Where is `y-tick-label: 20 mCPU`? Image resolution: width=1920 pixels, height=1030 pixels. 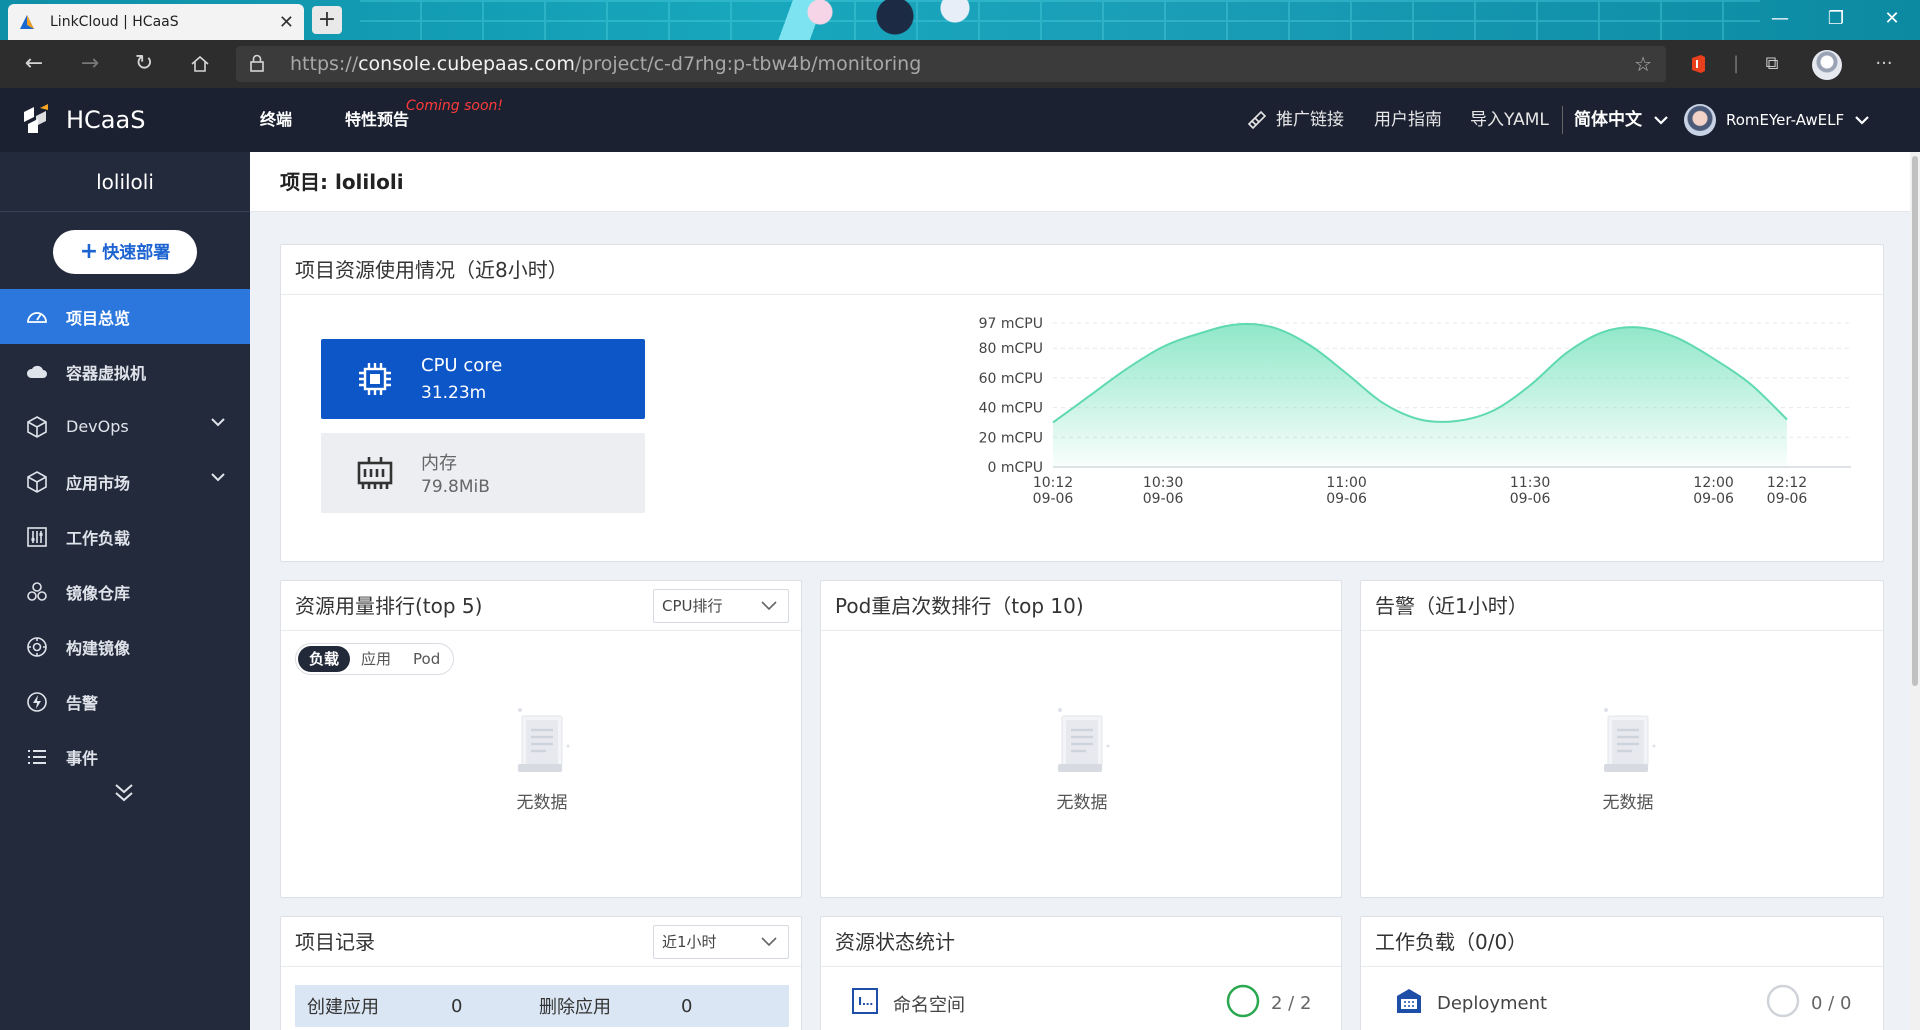
y-tick-label: 20 mCPU is located at coordinates (1011, 438).